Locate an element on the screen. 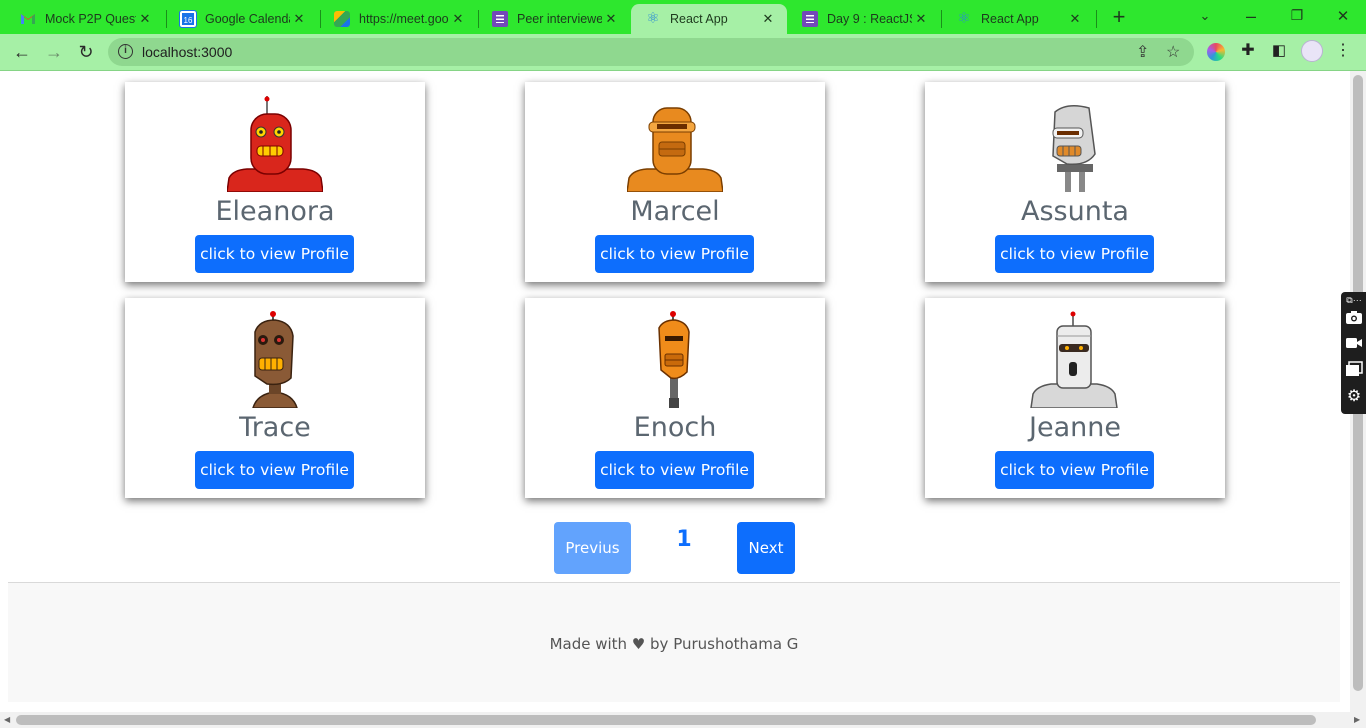 The width and height of the screenshot is (1366, 728). robot-name: Enoch is located at coordinates (675, 427).